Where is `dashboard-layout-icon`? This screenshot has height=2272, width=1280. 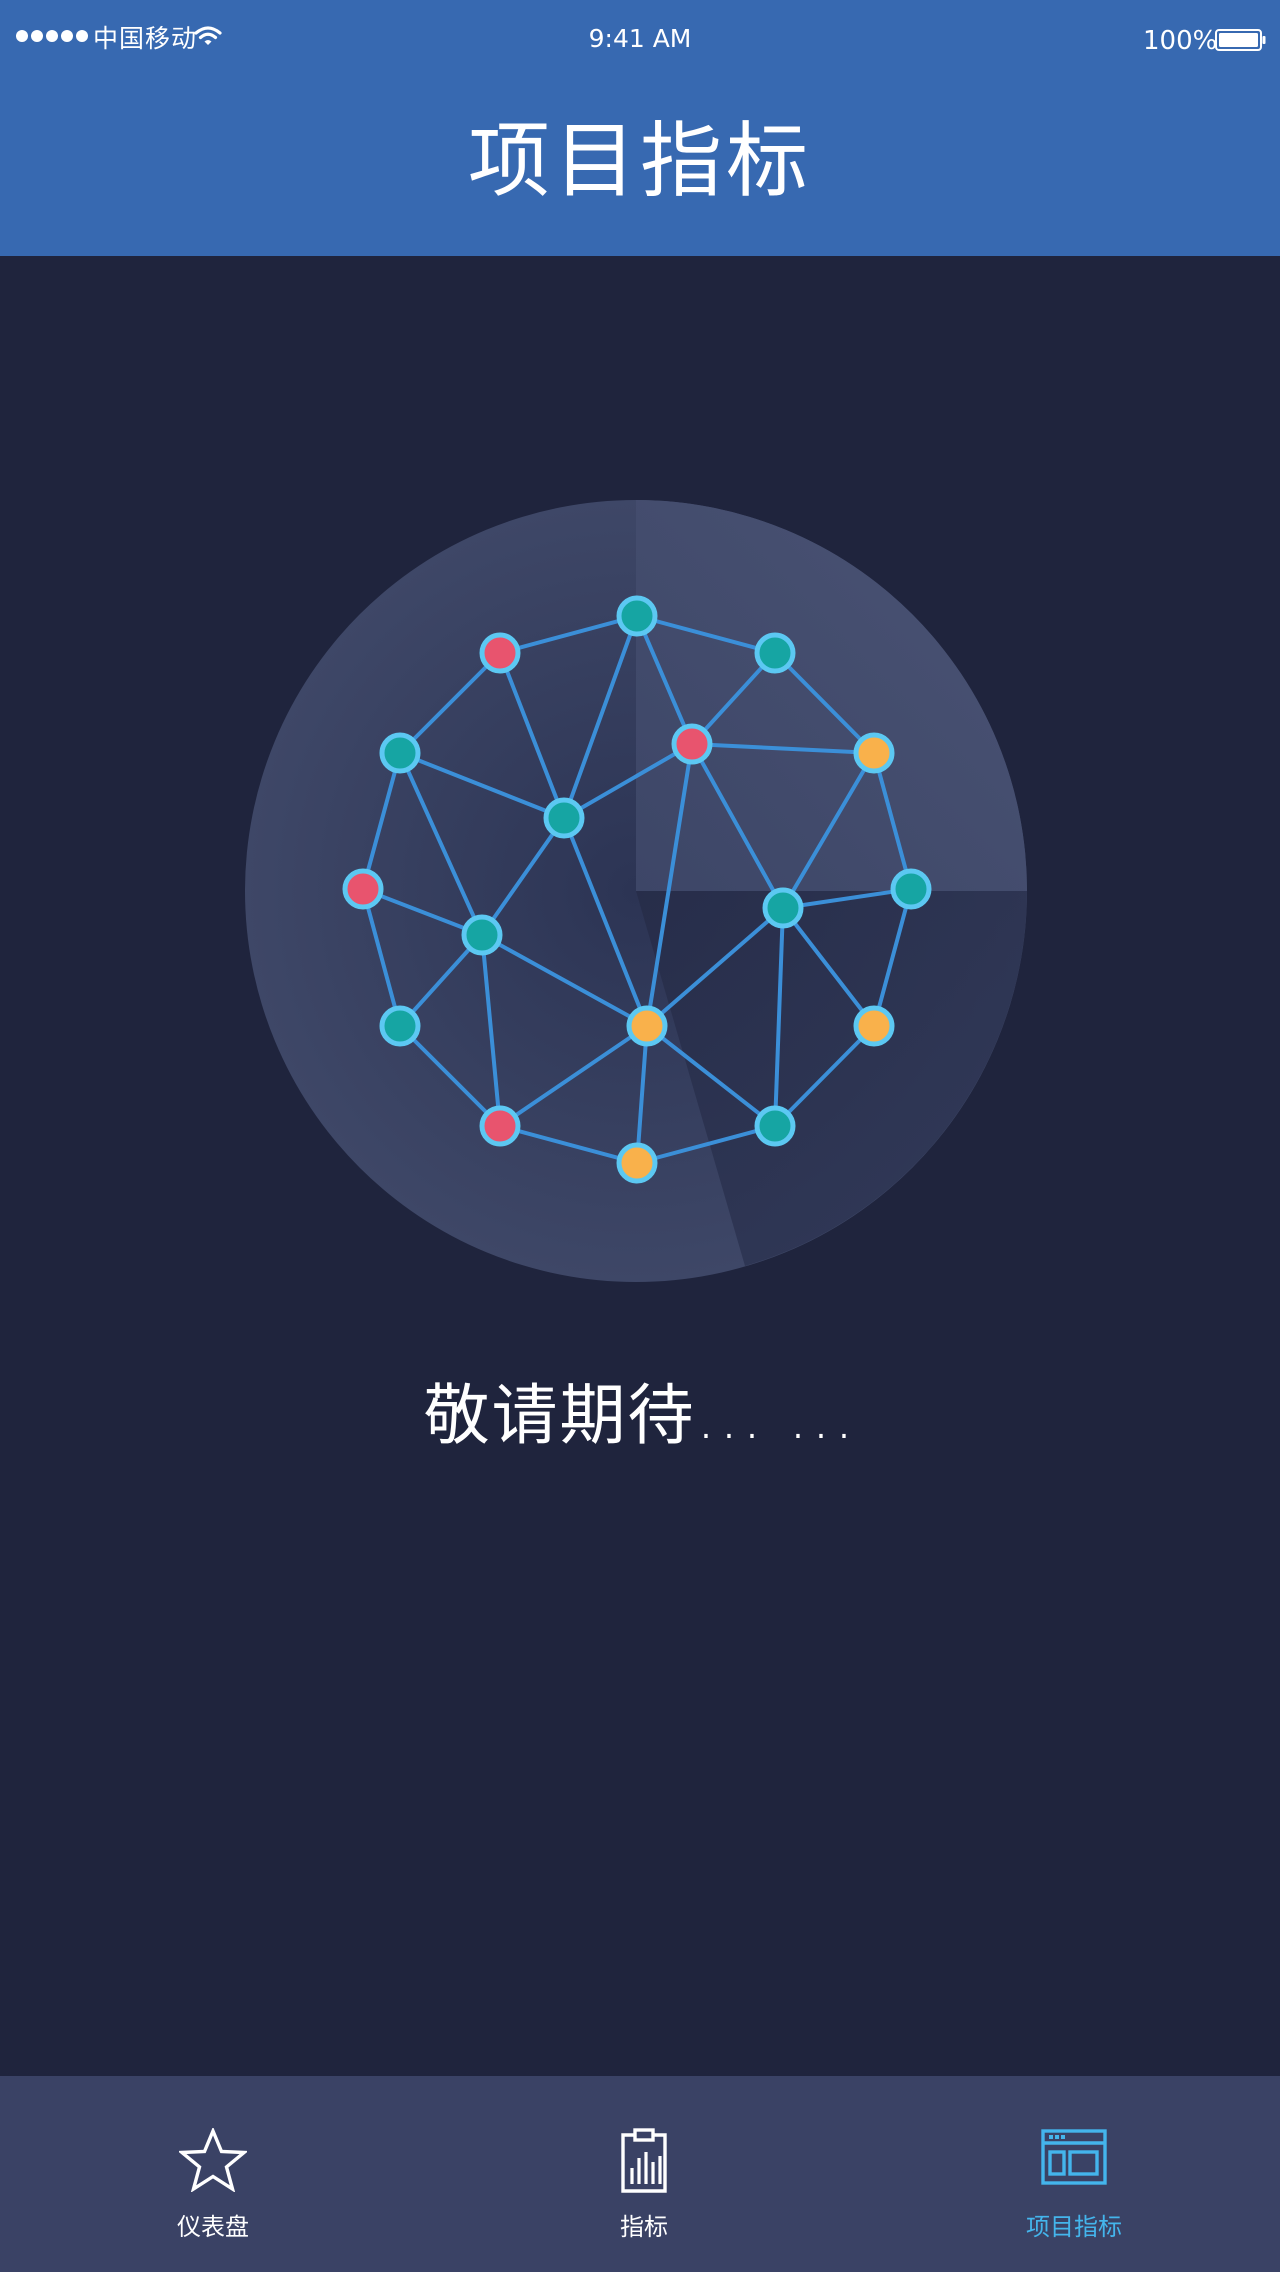
dashboard-layout-icon is located at coordinates (1074, 2157).